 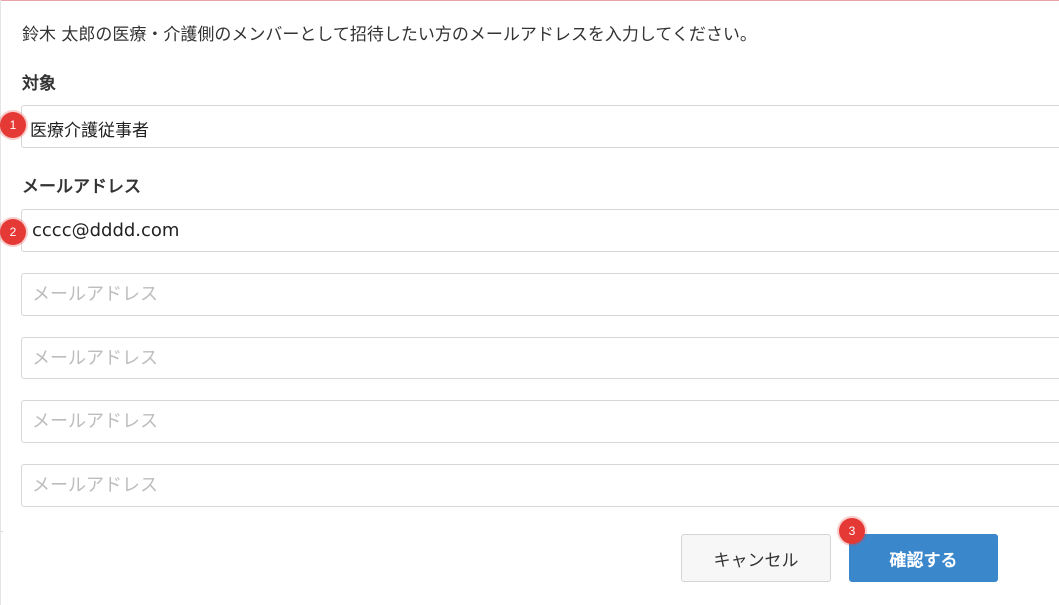 I want to click on step-marker-2: 2, so click(x=13, y=232).